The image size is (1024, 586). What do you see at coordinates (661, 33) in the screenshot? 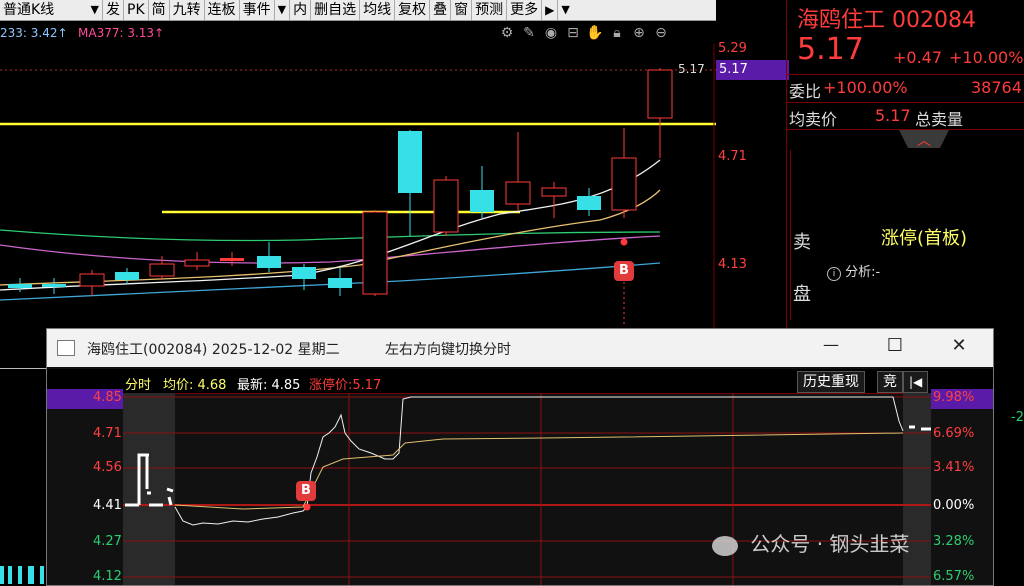
I see `zoom-out-icon: ⊖` at bounding box center [661, 33].